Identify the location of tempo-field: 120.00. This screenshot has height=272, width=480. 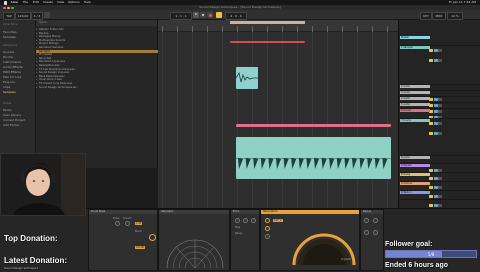
(23, 16).